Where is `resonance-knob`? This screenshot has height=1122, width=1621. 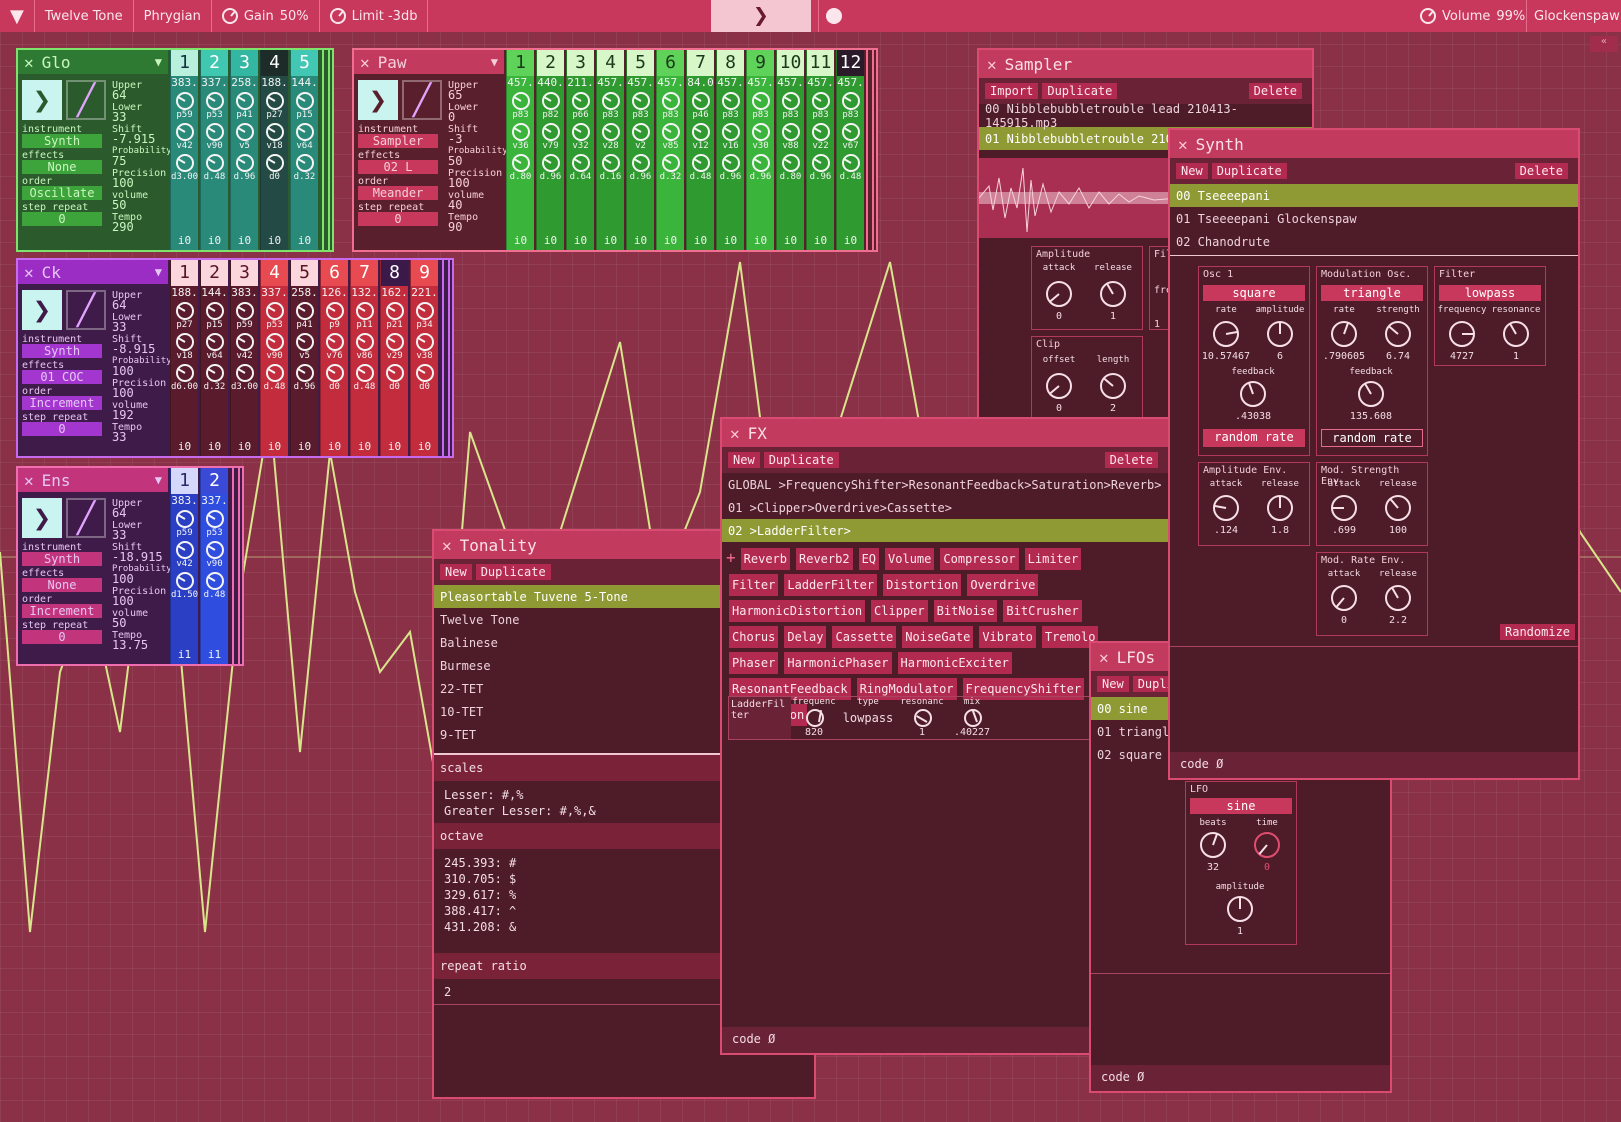
resonance-knob is located at coordinates (923, 718).